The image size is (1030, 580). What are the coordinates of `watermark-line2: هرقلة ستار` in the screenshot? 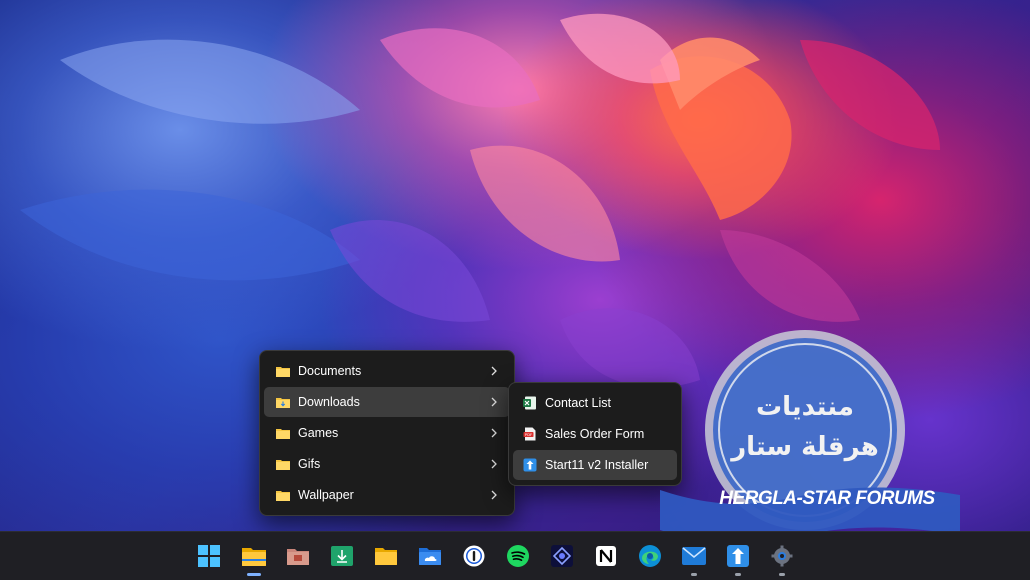 It's located at (805, 447).